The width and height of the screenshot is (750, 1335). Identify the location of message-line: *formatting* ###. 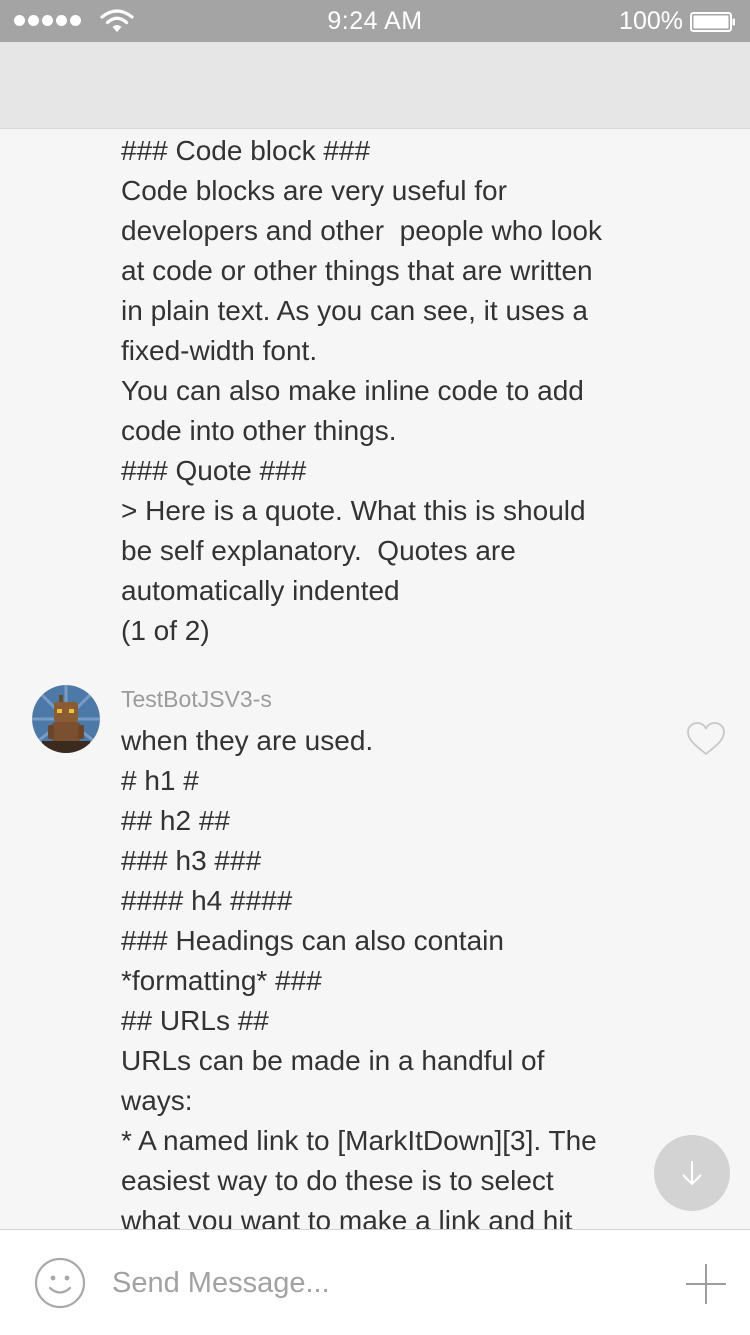
(221, 980).